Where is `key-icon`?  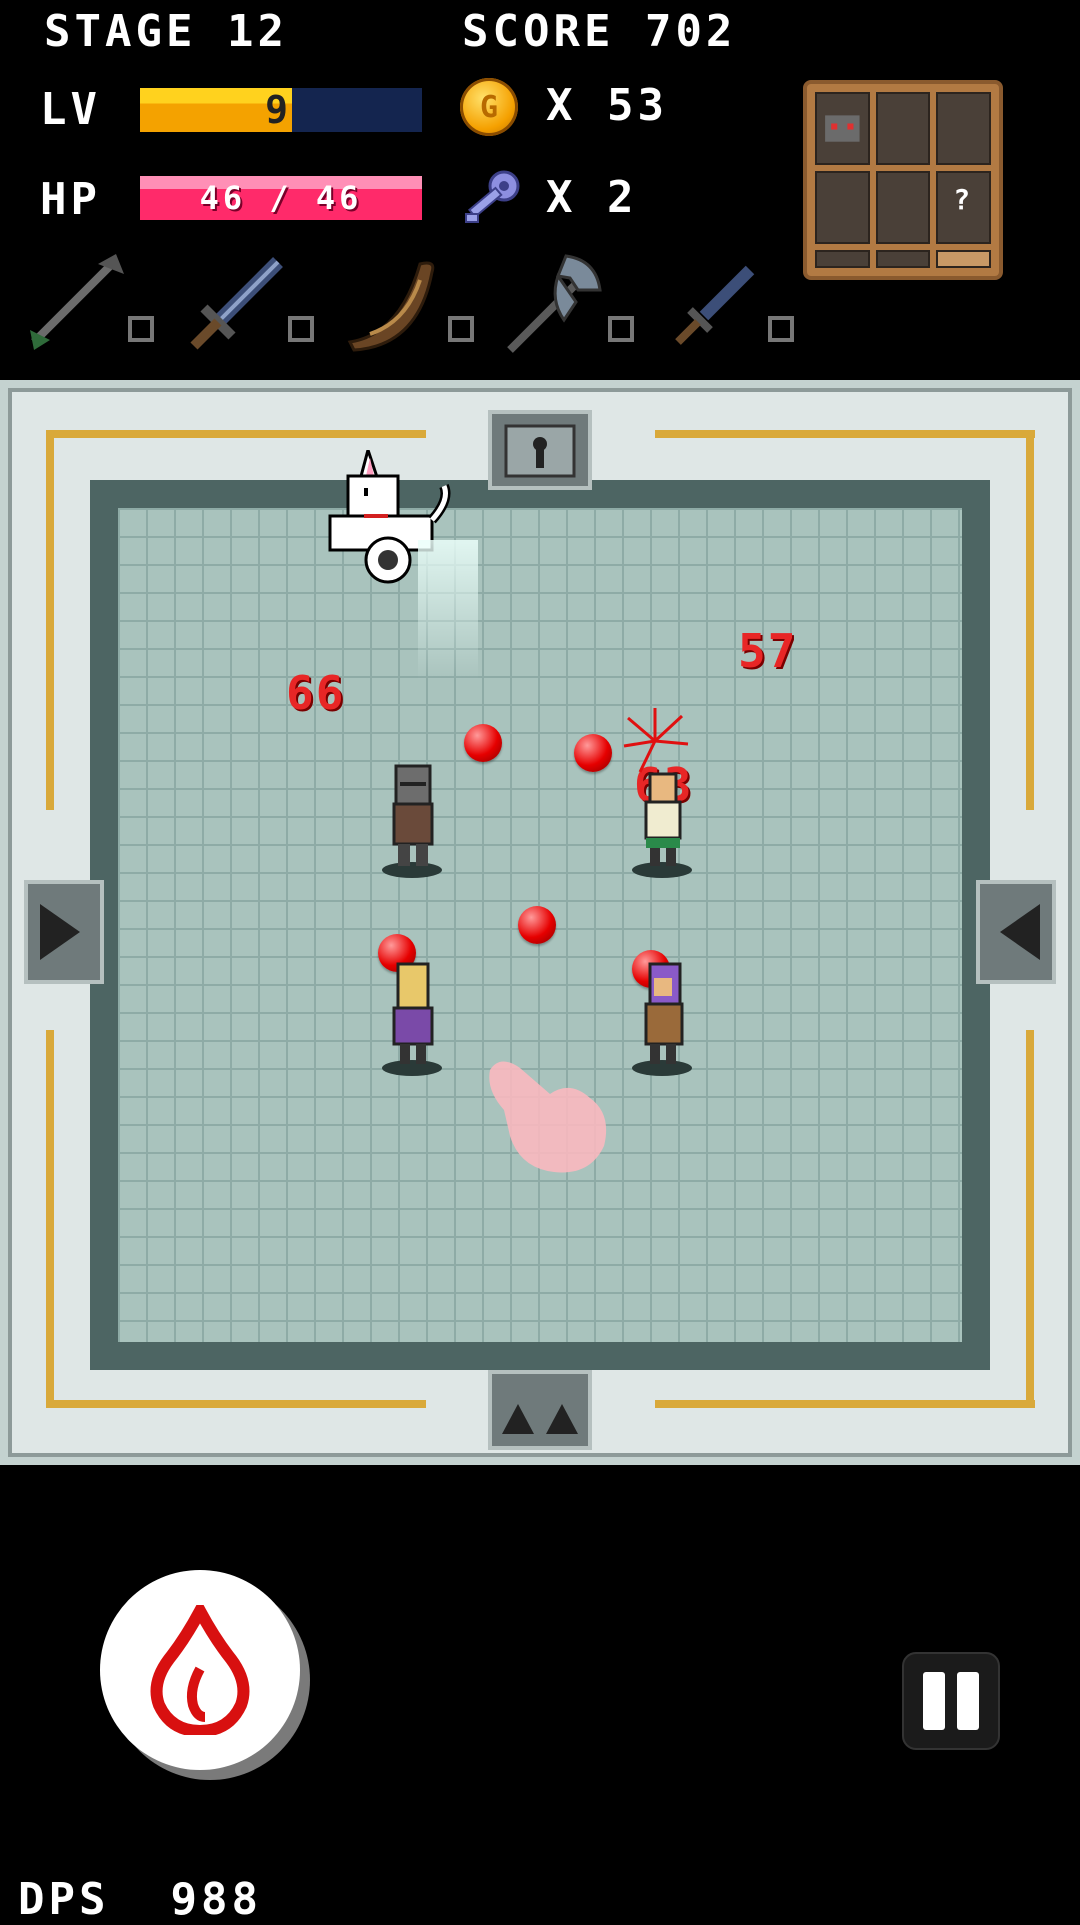
key-icon is located at coordinates (492, 200).